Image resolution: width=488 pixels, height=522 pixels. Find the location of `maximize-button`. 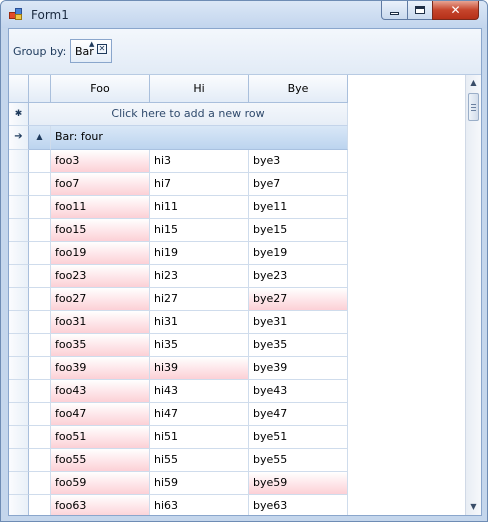

maximize-button is located at coordinates (420, 10).